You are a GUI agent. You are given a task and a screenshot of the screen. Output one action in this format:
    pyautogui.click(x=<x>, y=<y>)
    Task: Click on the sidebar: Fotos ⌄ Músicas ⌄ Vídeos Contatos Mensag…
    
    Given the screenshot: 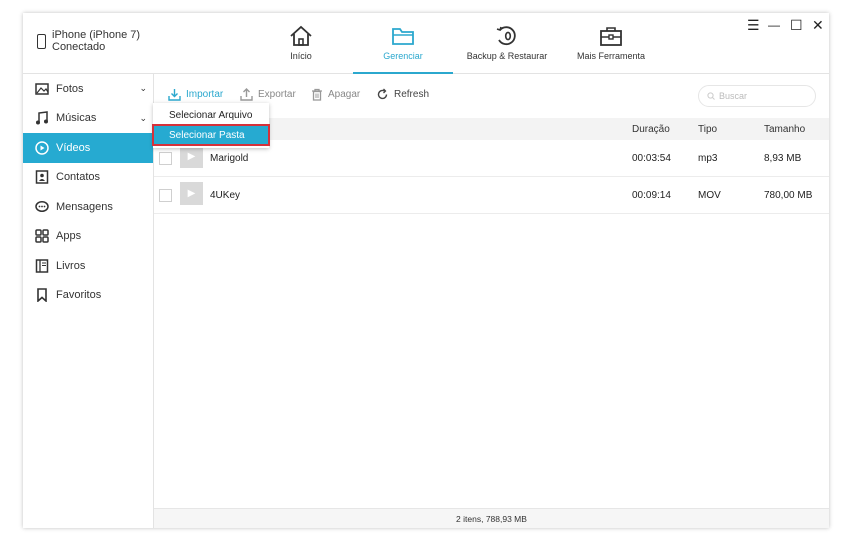 What is the action you would take?
    pyautogui.click(x=88, y=301)
    